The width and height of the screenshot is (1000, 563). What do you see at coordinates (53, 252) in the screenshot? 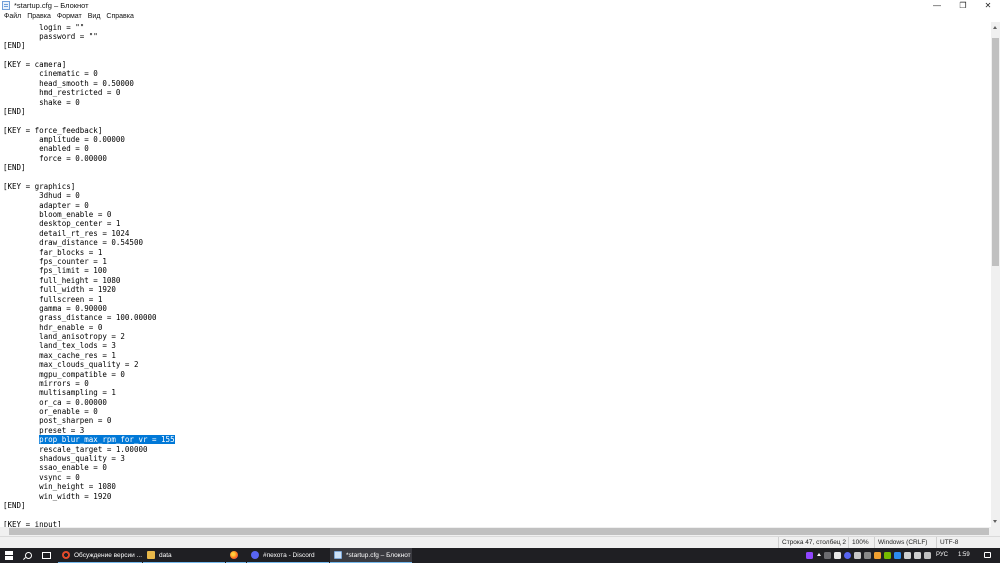
I see `editor-line: far_blocks = 1` at bounding box center [53, 252].